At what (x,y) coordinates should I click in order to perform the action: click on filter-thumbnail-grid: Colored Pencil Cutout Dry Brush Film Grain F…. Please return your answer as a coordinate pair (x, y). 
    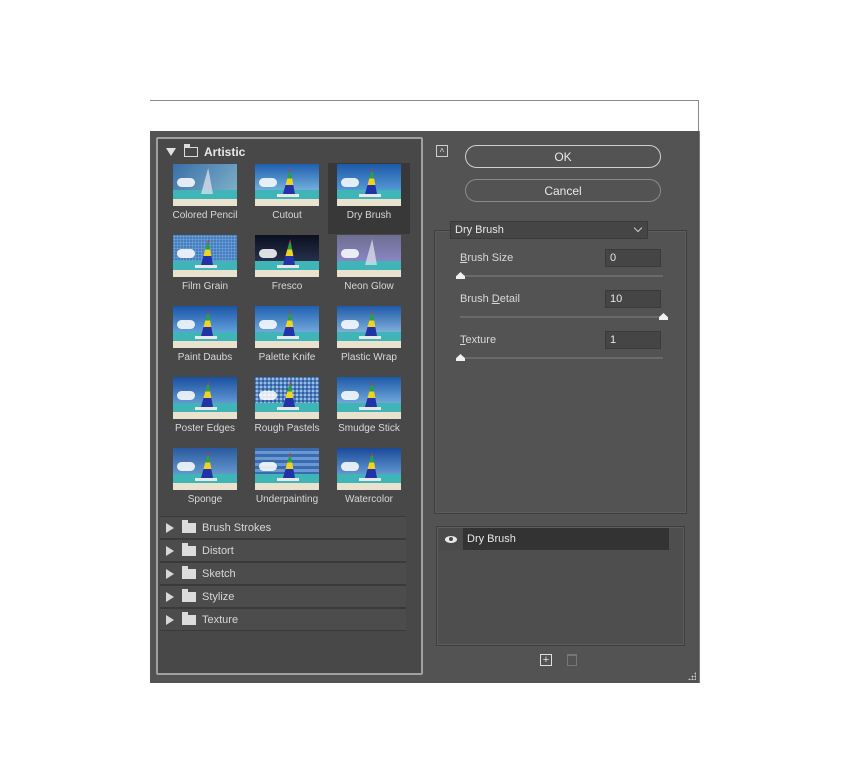
    Looking at the image, I should click on (289, 340).